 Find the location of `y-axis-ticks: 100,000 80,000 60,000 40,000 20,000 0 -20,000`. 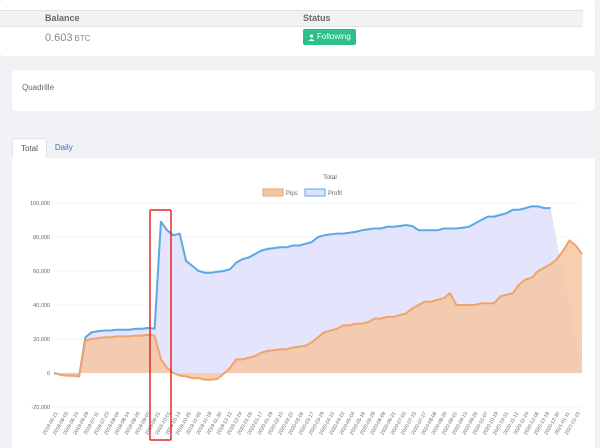

y-axis-ticks: 100,000 80,000 60,000 40,000 20,000 0 -20,000 is located at coordinates (40, 306).